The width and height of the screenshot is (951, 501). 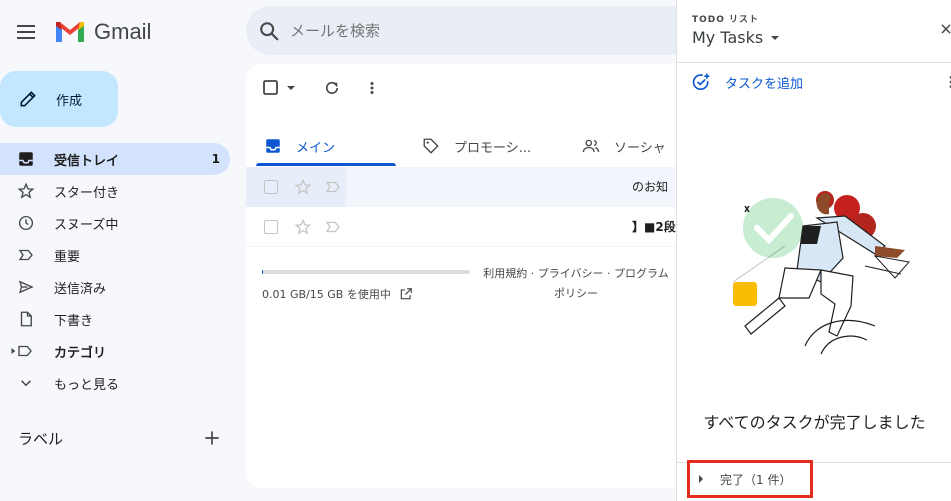 I want to click on task-list-name: My Tasks, so click(x=728, y=37).